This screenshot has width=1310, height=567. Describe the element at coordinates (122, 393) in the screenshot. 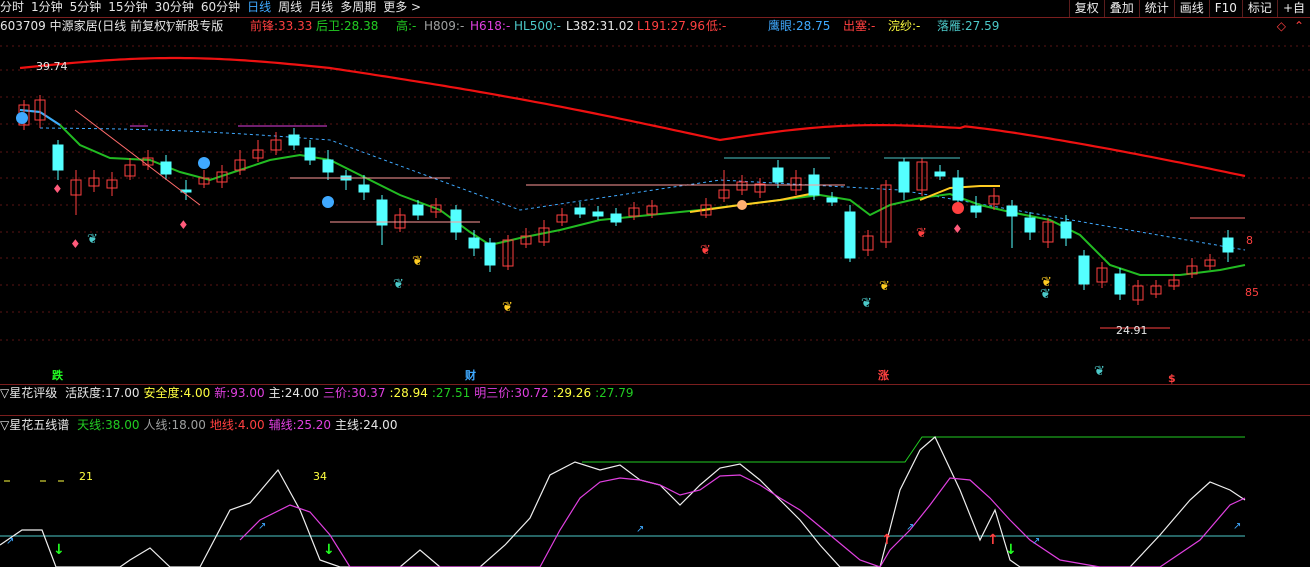

I see `indicator-value: 17.00` at that location.